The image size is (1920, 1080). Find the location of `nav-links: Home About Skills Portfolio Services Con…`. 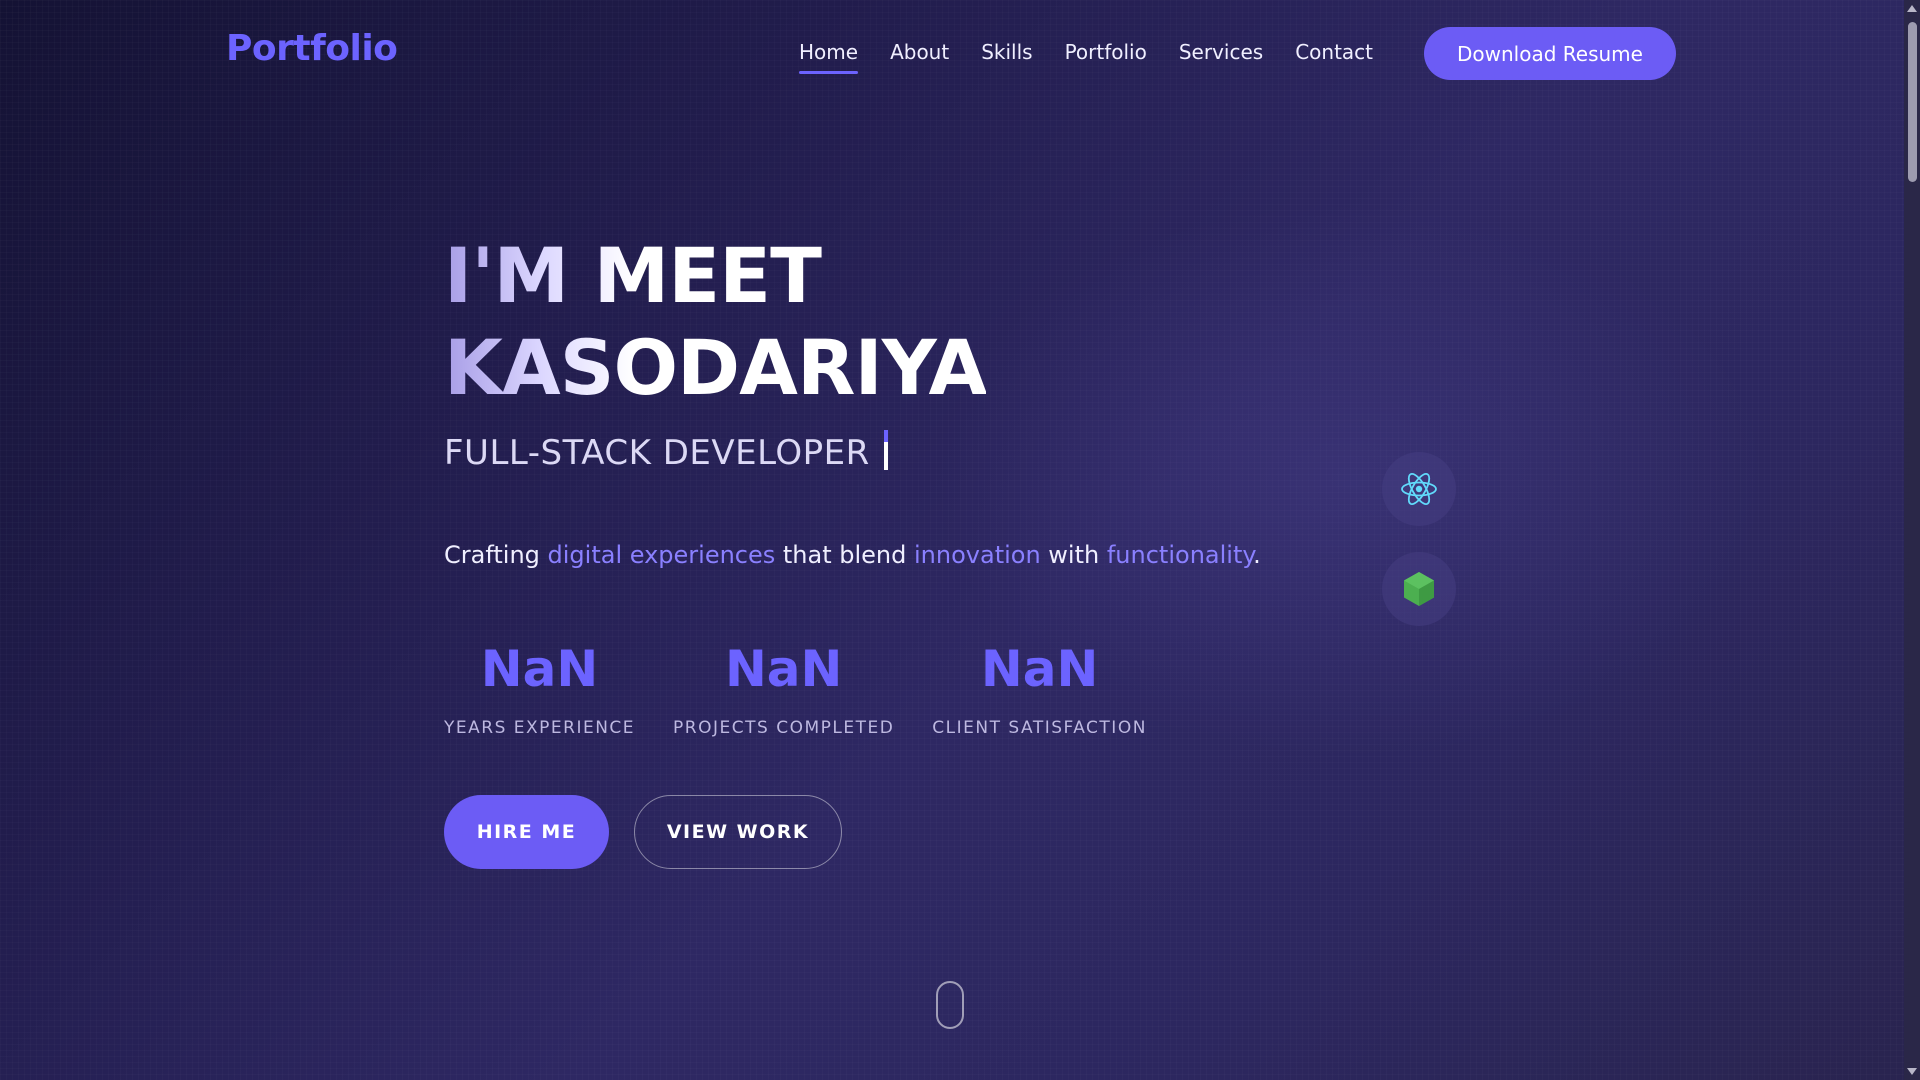

nav-links: Home About Skills Portfolio Services Con… is located at coordinates (1086, 57).